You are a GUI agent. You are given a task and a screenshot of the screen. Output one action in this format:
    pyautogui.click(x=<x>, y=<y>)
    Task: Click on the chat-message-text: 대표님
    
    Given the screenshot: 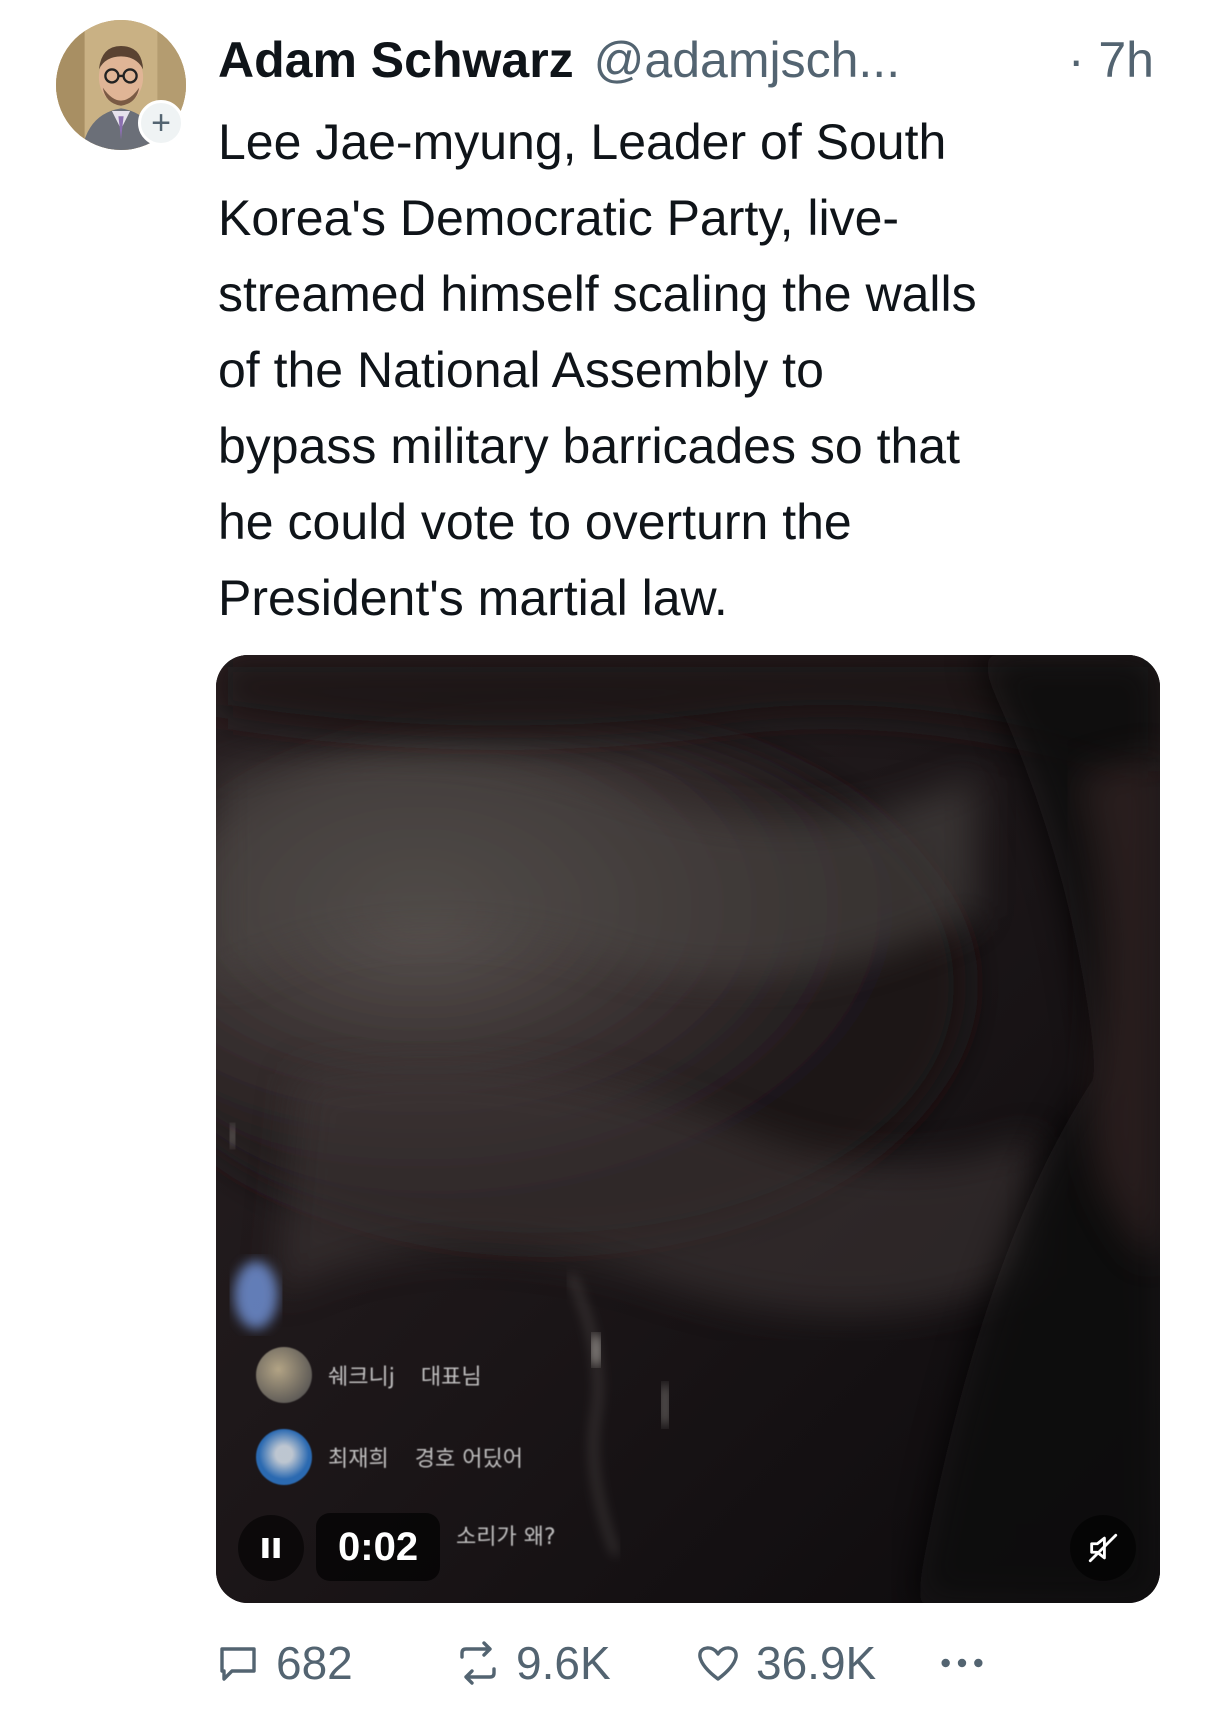 What is the action you would take?
    pyautogui.click(x=451, y=1377)
    